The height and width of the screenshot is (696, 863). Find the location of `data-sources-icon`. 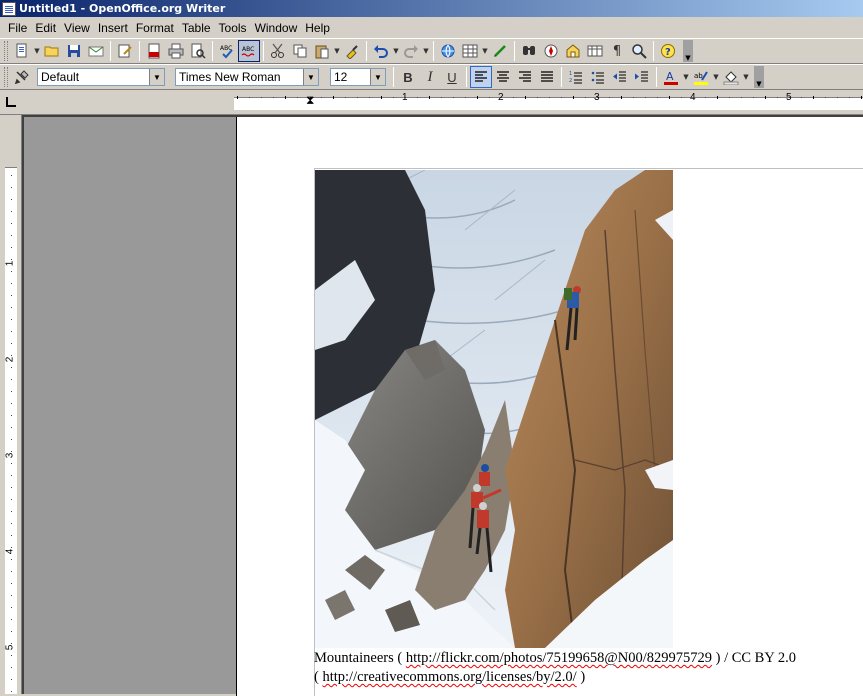

data-sources-icon is located at coordinates (595, 51).